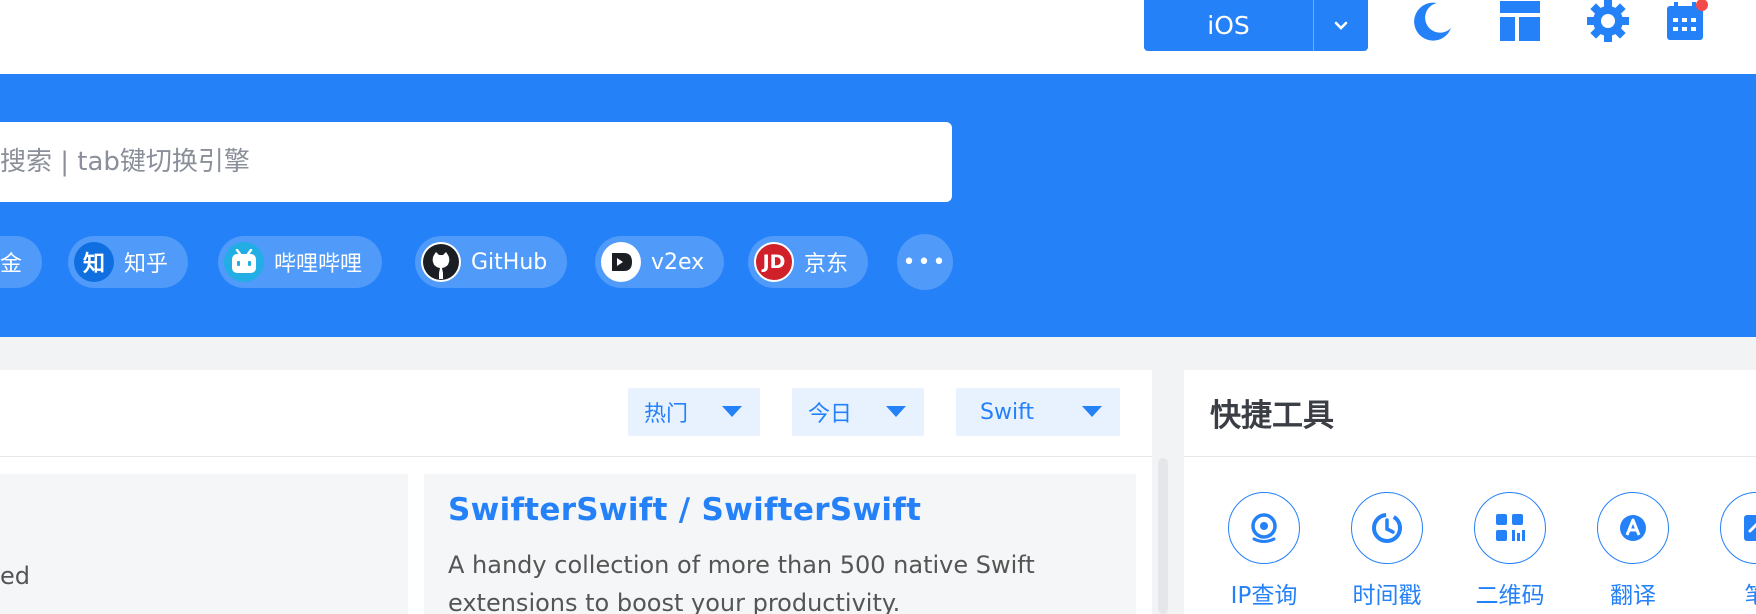 The image size is (1756, 614). I want to click on search-box, so click(476, 162).